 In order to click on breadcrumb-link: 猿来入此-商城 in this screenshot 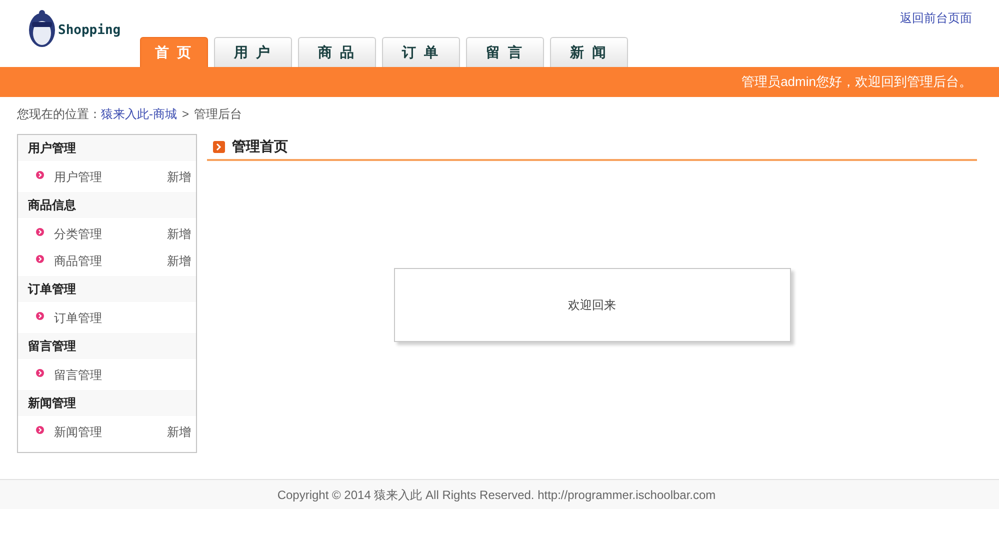, I will do `click(139, 113)`.